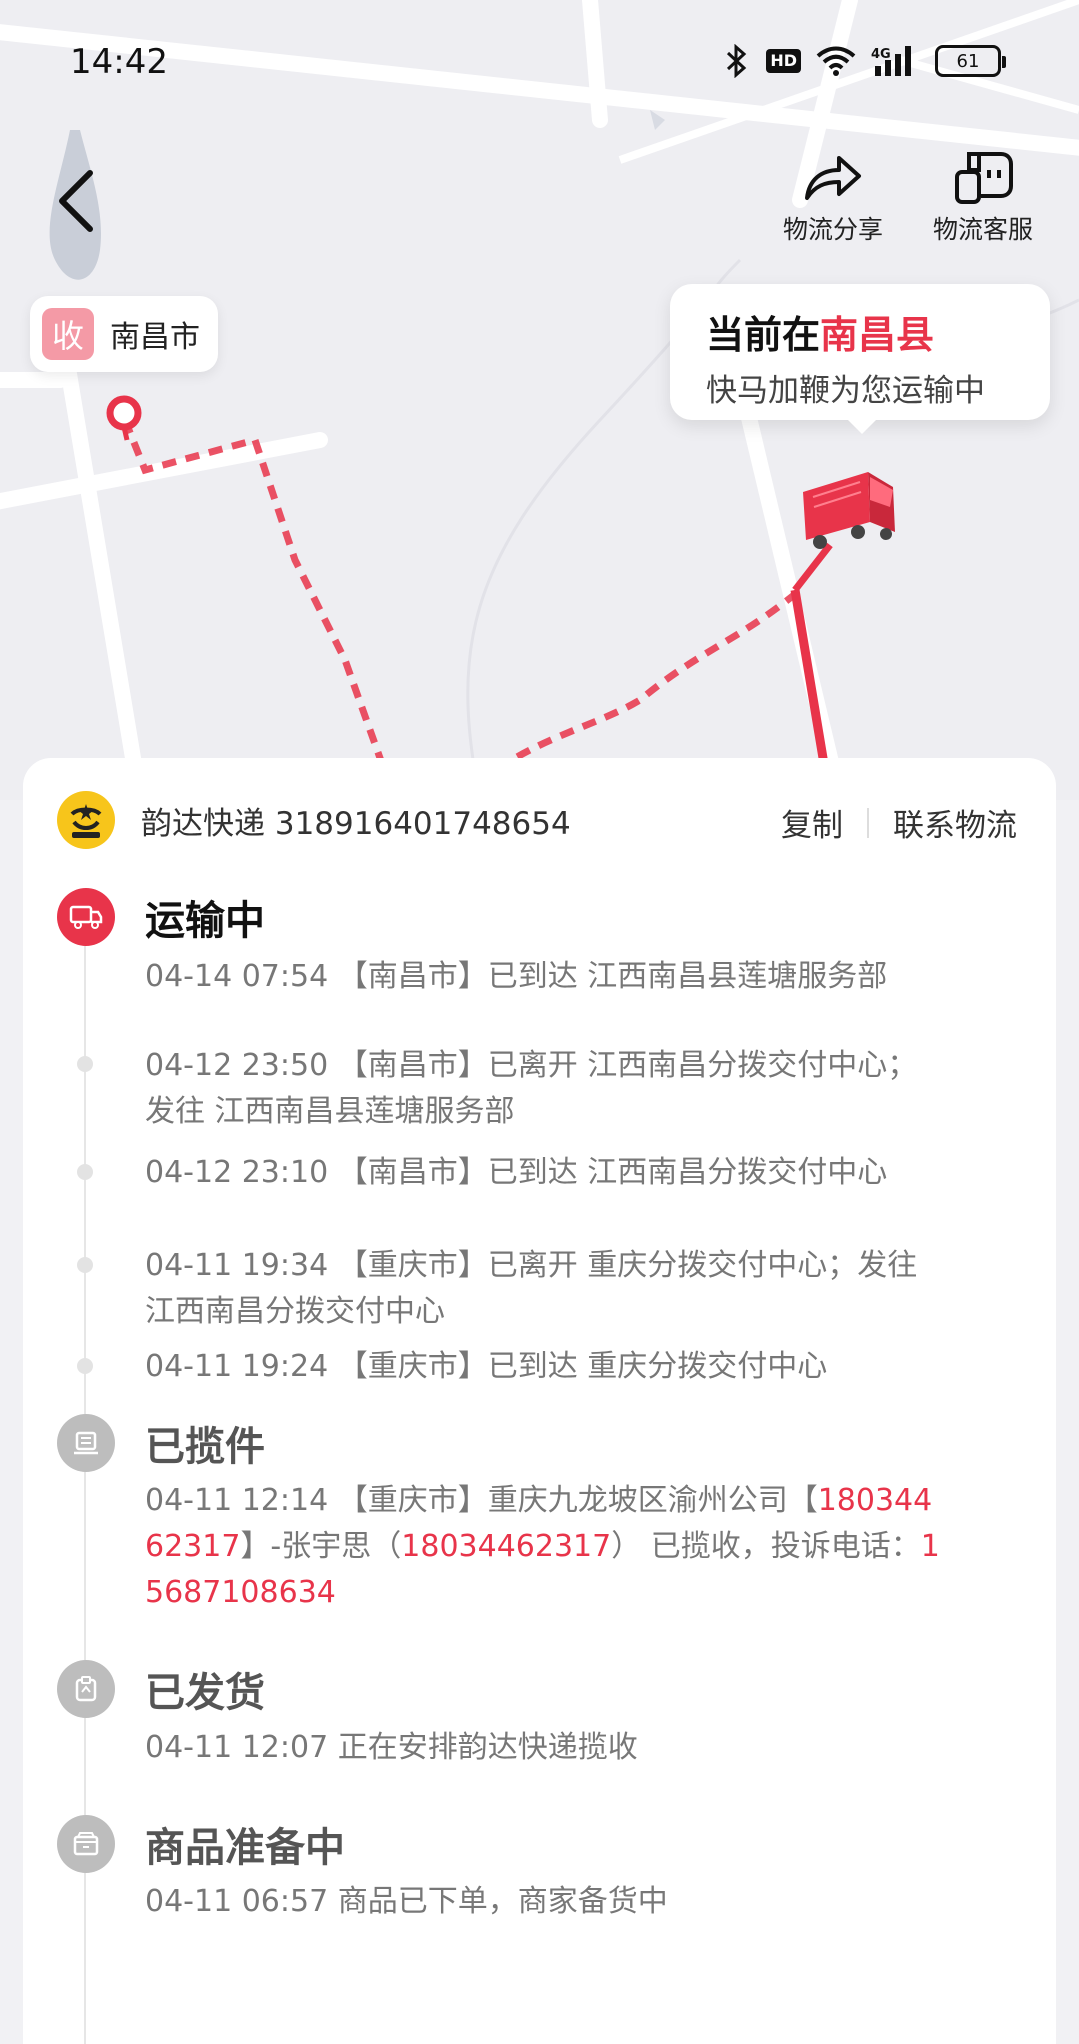 The width and height of the screenshot is (1079, 2044). What do you see at coordinates (766, 1546) in the screenshot?
I see `entry-text: ） 已揽收，投诉电话：` at bounding box center [766, 1546].